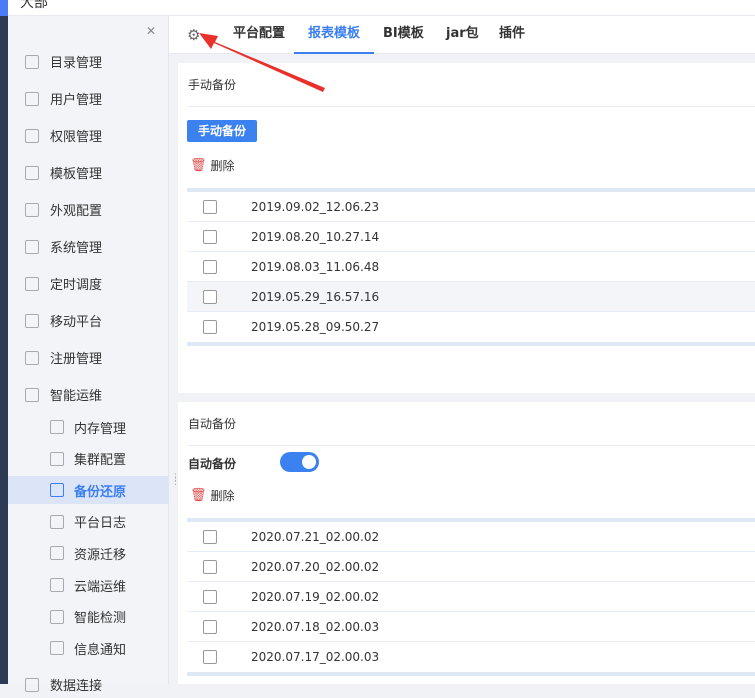 The image size is (755, 698). Describe the element at coordinates (299, 462) in the screenshot. I see `auto-backup-toggle` at that location.